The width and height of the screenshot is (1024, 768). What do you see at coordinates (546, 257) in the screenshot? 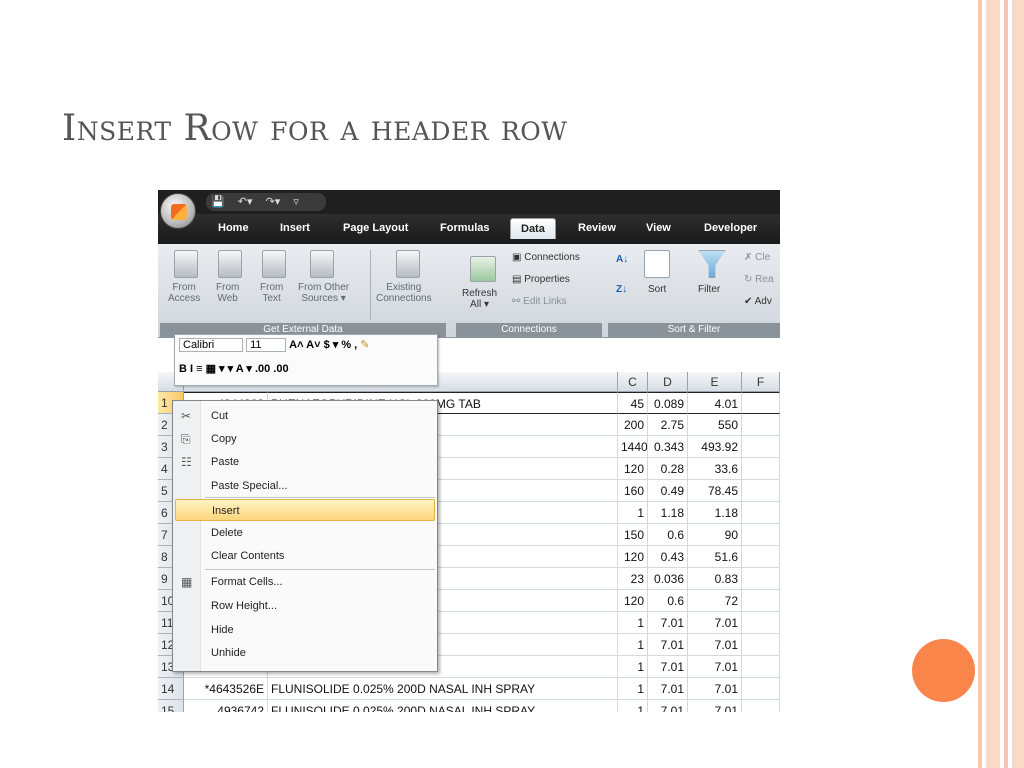
I see `connections-button: ▣ Connections` at bounding box center [546, 257].